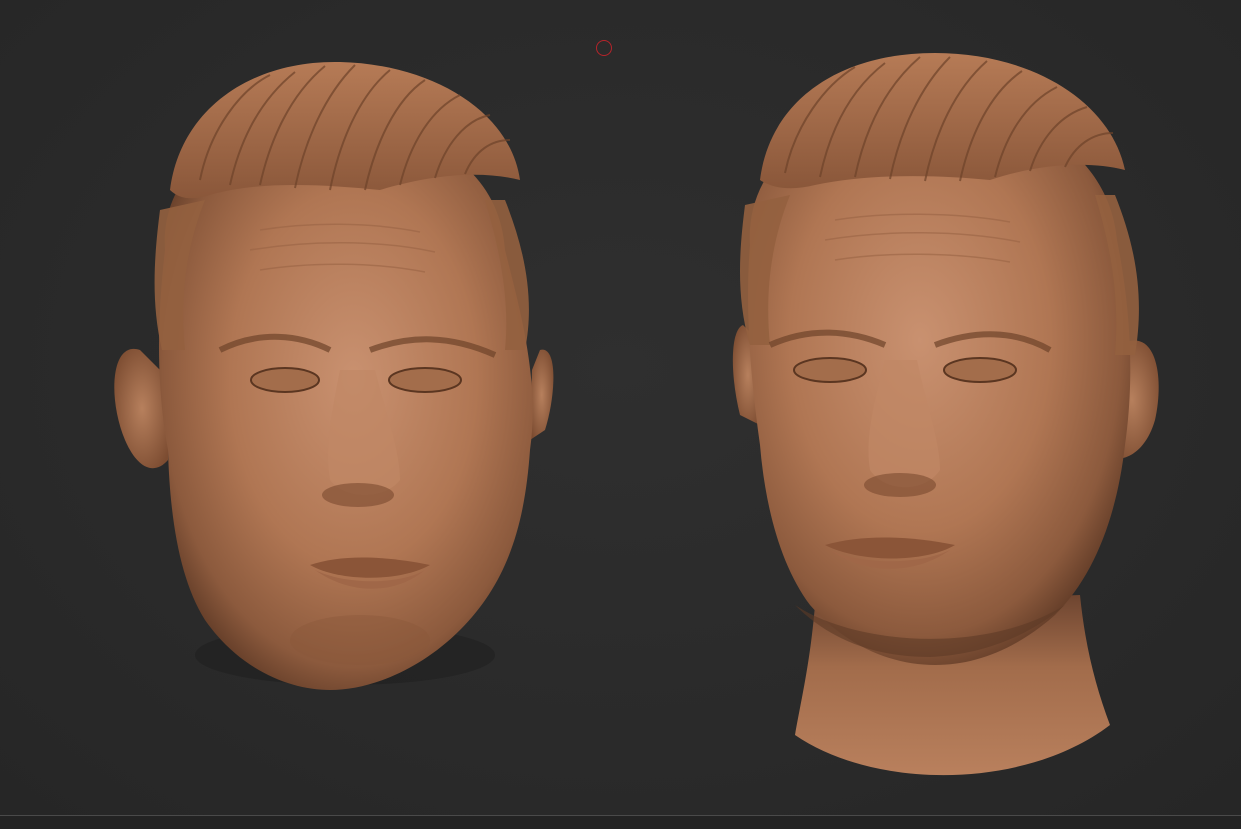  Describe the element at coordinates (542, 394) in the screenshot. I see `ear-right` at that location.